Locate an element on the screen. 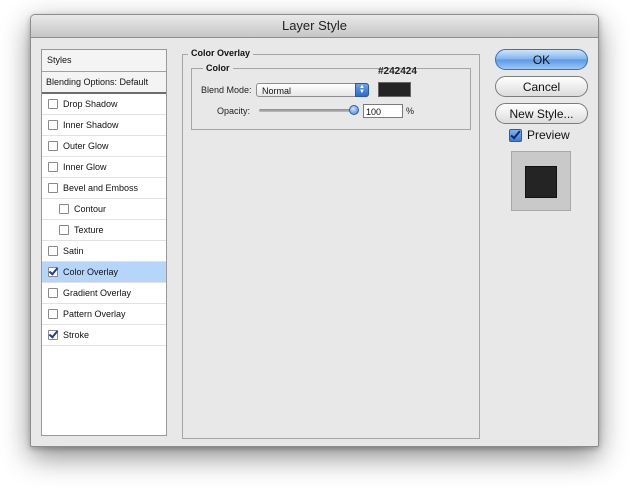 The width and height of the screenshot is (640, 501). styles-header: Styles is located at coordinates (104, 61).